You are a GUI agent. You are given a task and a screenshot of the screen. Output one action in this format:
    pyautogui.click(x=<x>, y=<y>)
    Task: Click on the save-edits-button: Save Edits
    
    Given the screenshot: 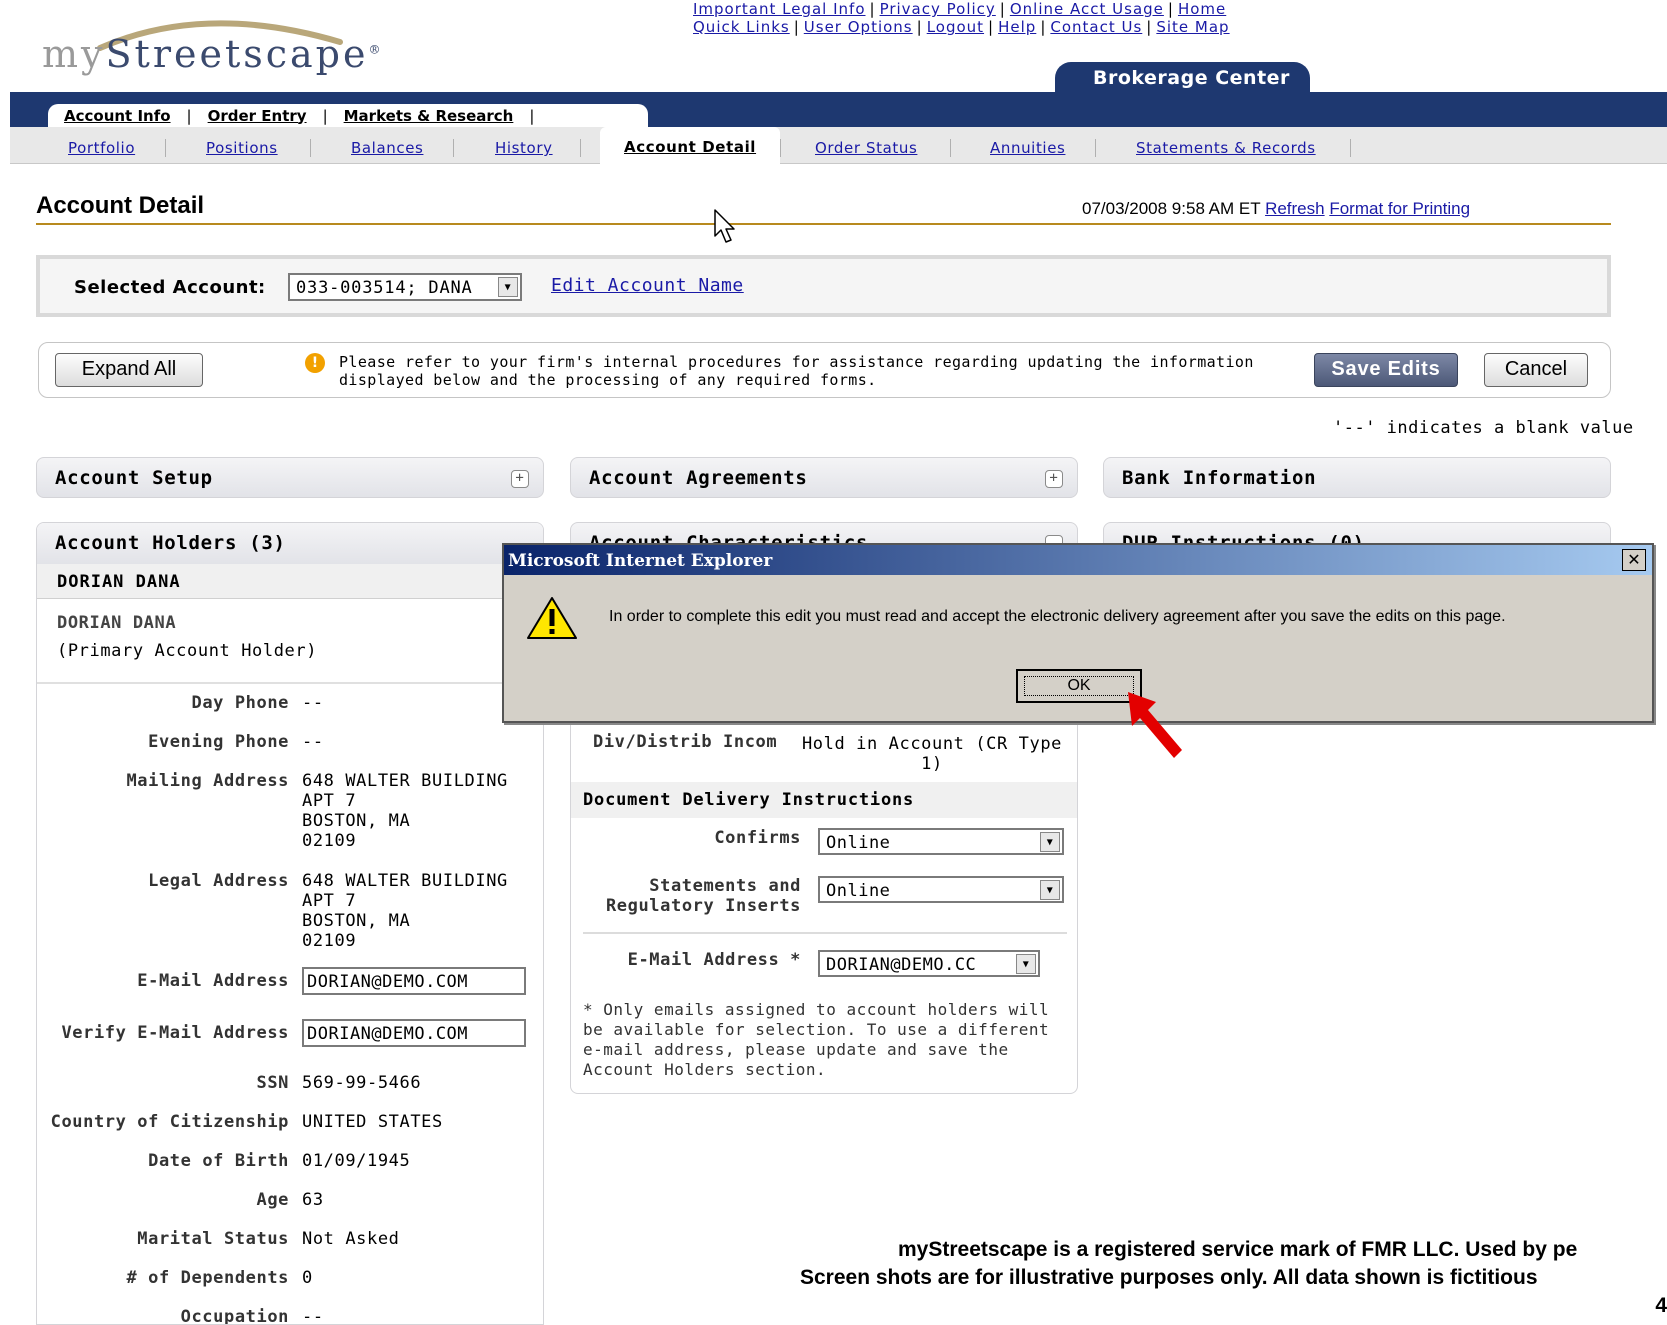 What is the action you would take?
    pyautogui.click(x=1386, y=370)
    